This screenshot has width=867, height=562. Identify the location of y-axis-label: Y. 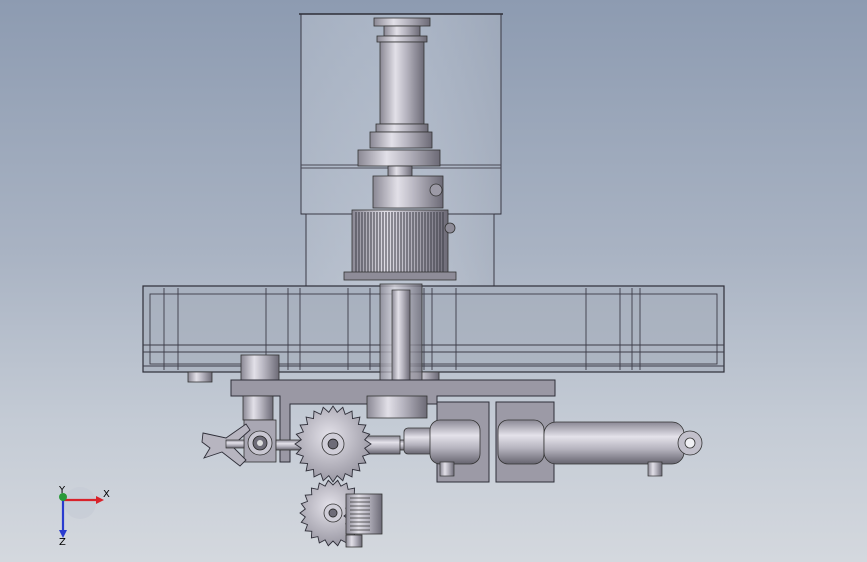
(62, 490).